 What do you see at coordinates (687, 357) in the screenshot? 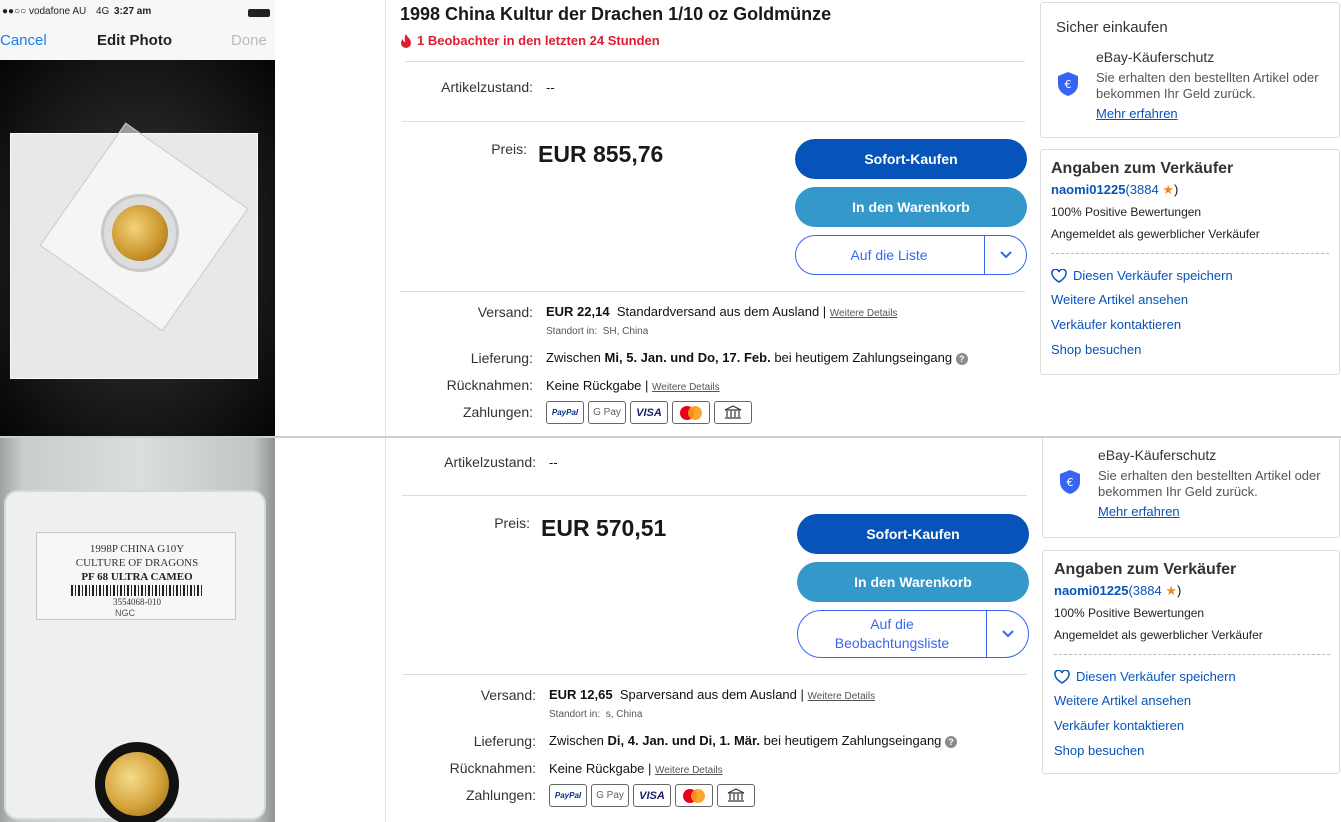
I see `delivery-dates: Mi, 5. Jan. und Do, 17. Feb.` at bounding box center [687, 357].